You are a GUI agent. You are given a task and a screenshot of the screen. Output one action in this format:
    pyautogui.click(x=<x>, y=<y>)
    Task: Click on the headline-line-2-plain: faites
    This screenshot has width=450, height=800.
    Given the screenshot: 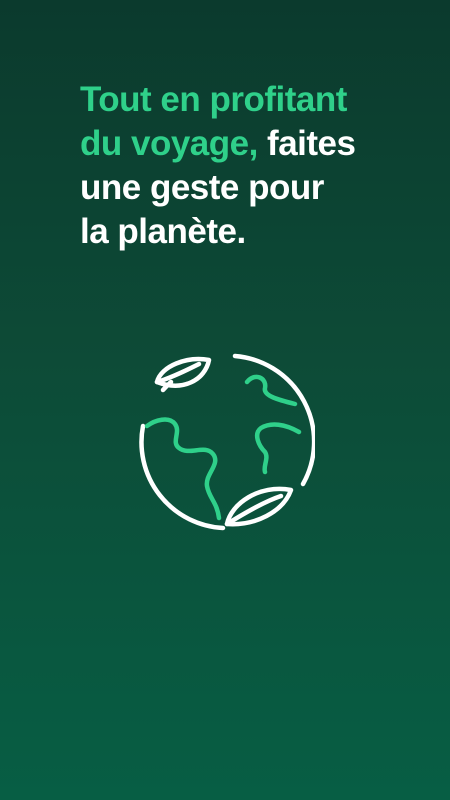 What is the action you would take?
    pyautogui.click(x=306, y=143)
    